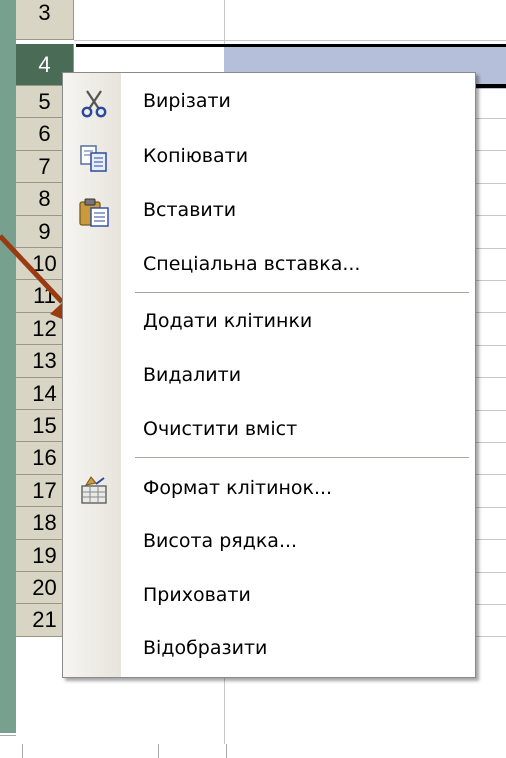 The height and width of the screenshot is (758, 506). What do you see at coordinates (269, 158) in the screenshot?
I see `menu-item-copy: Копіювати` at bounding box center [269, 158].